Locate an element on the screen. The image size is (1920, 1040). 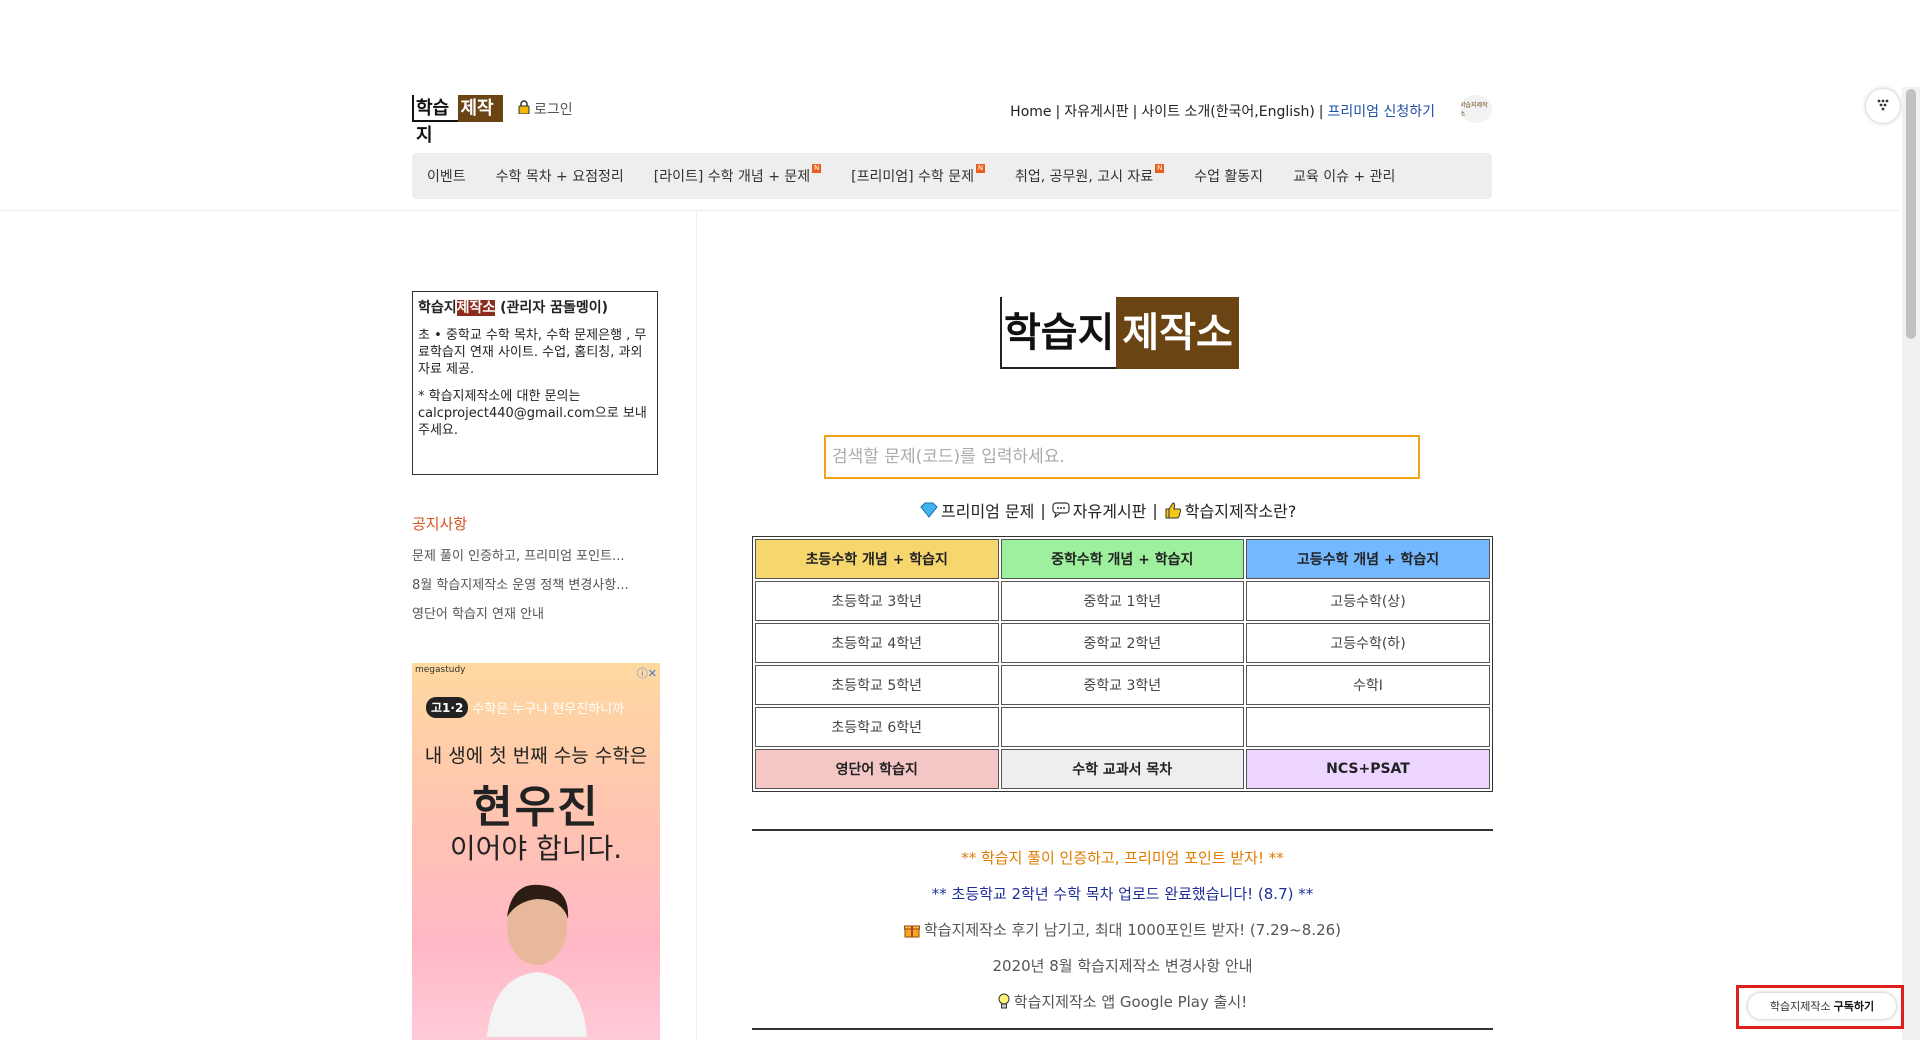
header-divider is located at coordinates (950, 210).